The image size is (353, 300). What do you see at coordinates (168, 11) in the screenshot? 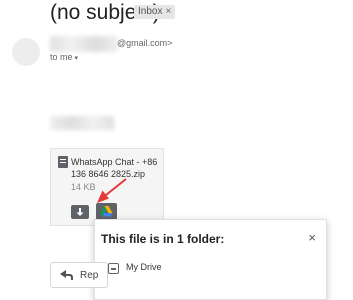
I see `remove-label-icon: ×` at bounding box center [168, 11].